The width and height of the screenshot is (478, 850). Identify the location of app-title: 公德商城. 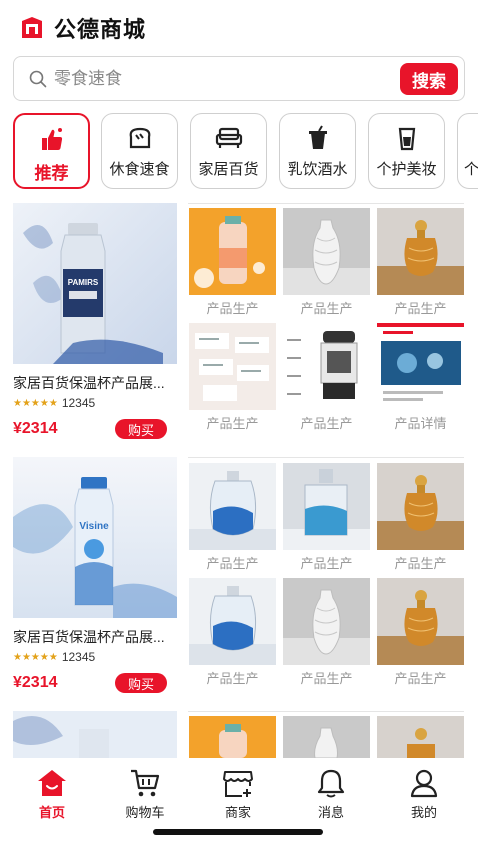
(100, 29).